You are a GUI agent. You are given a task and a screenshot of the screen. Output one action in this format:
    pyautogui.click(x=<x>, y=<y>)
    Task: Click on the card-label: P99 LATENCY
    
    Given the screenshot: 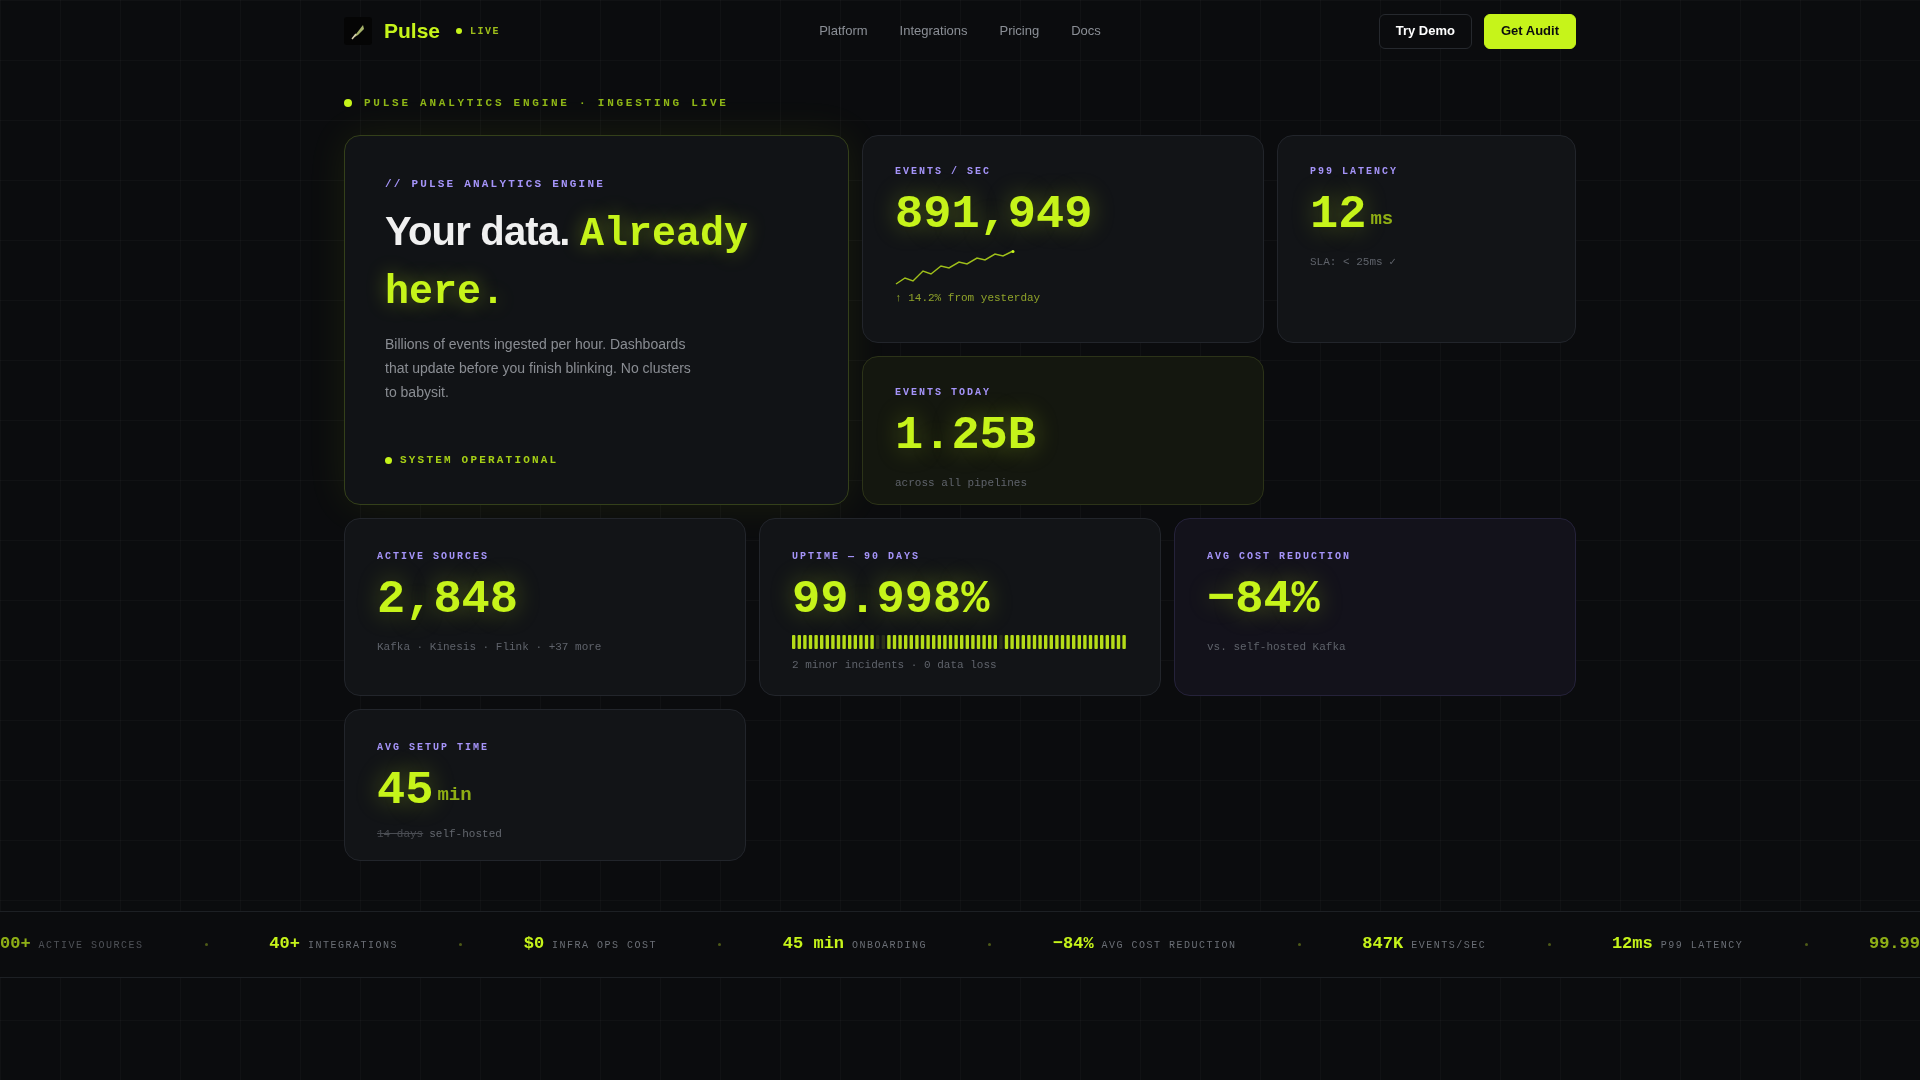 What is the action you would take?
    pyautogui.click(x=1354, y=171)
    